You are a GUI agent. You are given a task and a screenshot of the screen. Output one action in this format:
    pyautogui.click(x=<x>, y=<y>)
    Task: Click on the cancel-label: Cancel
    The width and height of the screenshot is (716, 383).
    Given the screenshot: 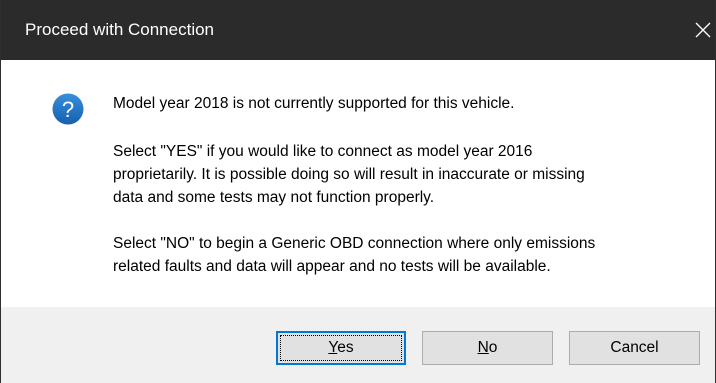 What is the action you would take?
    pyautogui.click(x=634, y=347)
    